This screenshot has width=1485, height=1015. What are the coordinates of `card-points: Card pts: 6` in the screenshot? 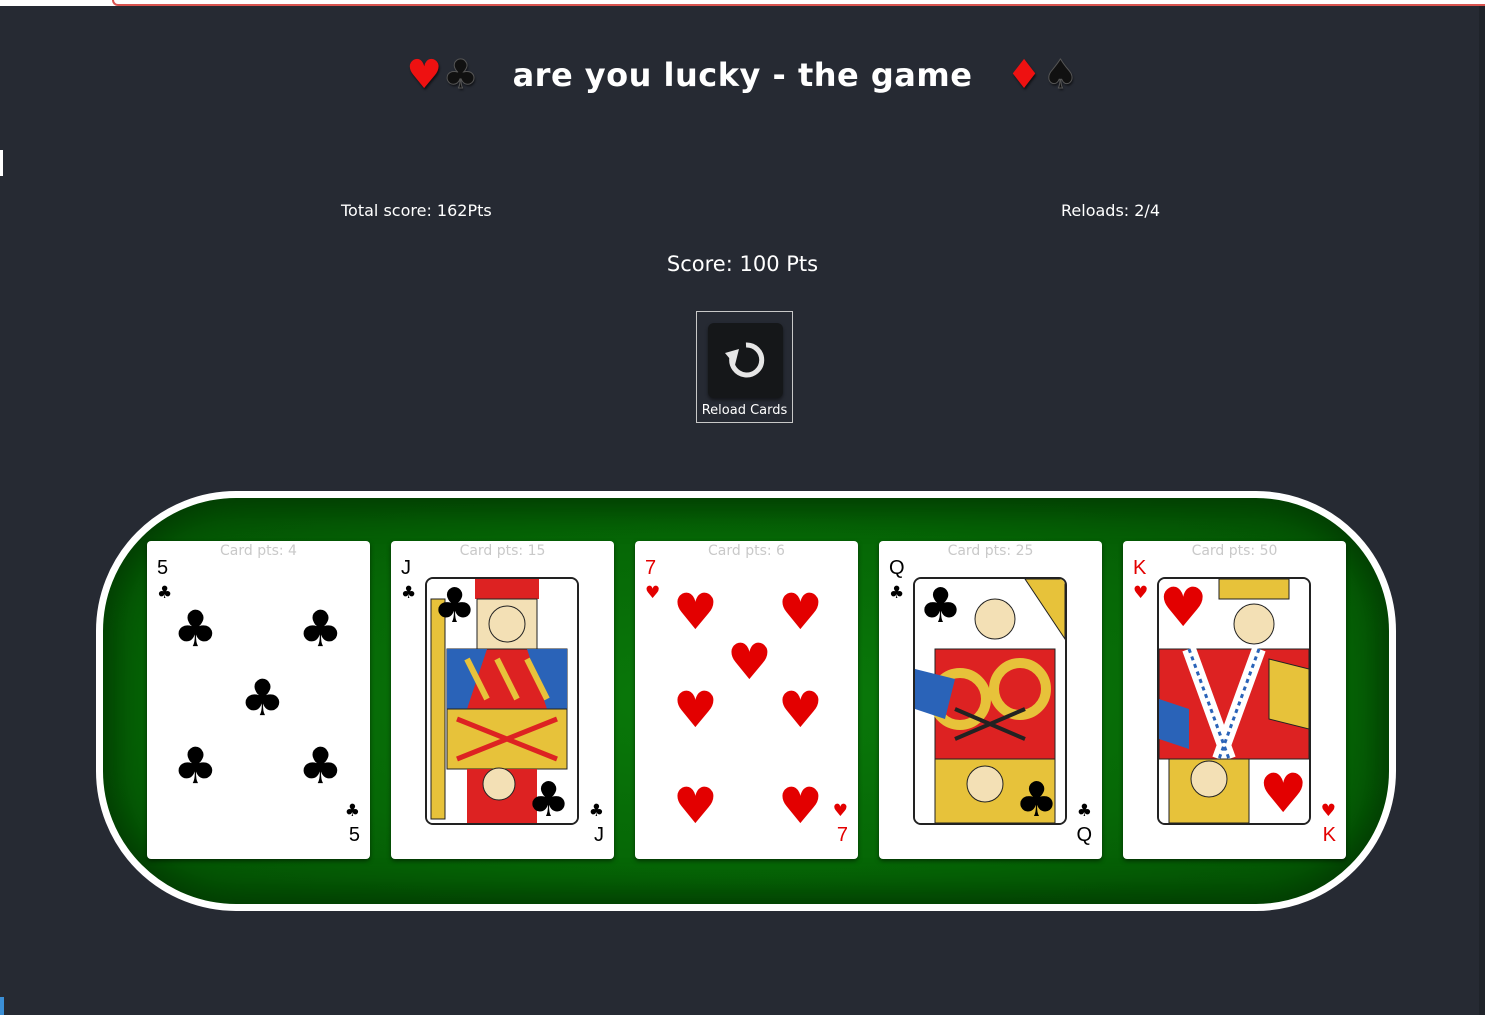 It's located at (746, 551).